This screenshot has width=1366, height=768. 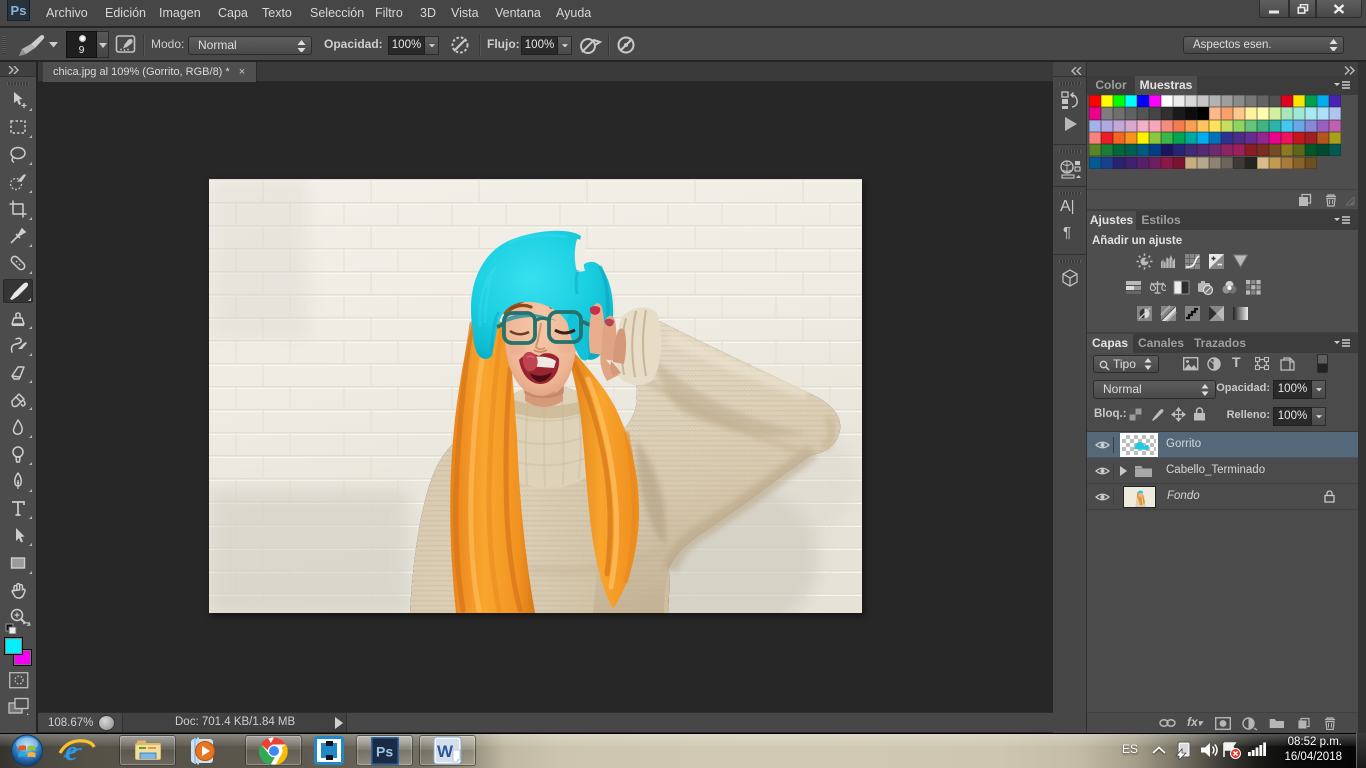 I want to click on svg-text: Ps, so click(x=384, y=752).